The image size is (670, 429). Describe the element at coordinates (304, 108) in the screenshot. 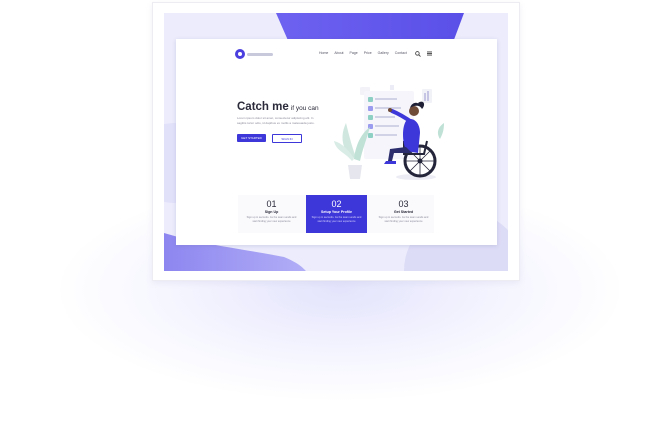

I see `hero-title-suffix: if you can` at that location.